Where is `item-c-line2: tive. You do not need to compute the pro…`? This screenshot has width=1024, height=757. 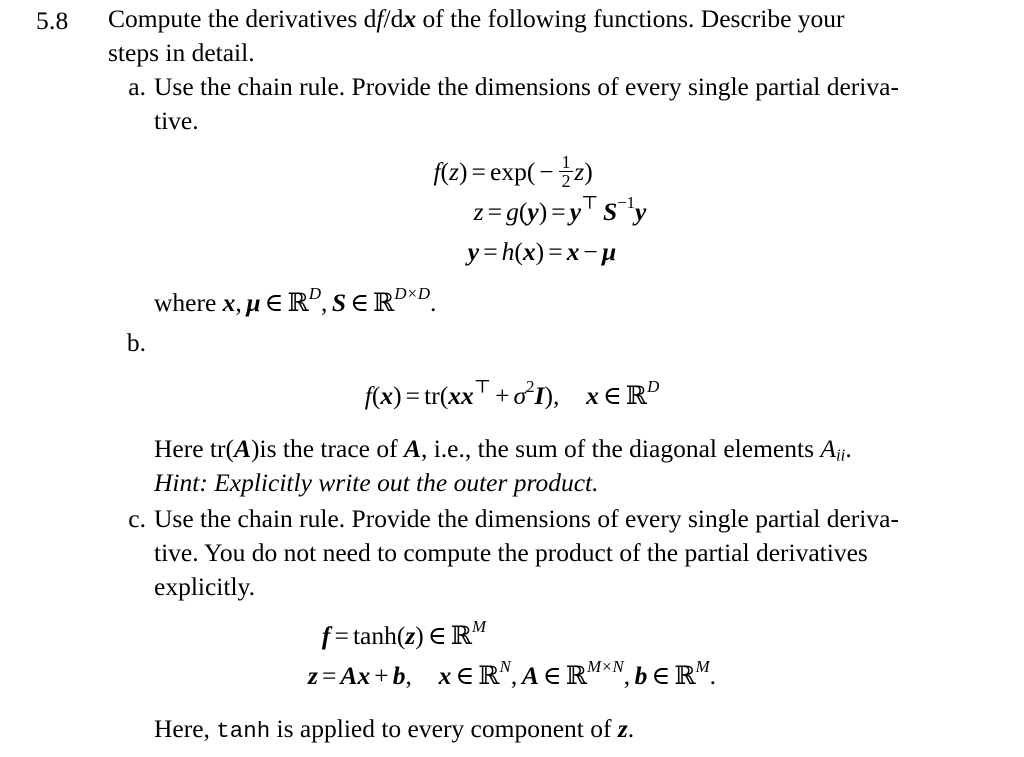
item-c-line2: tive. You do not need to compute the pro… is located at coordinates (511, 552).